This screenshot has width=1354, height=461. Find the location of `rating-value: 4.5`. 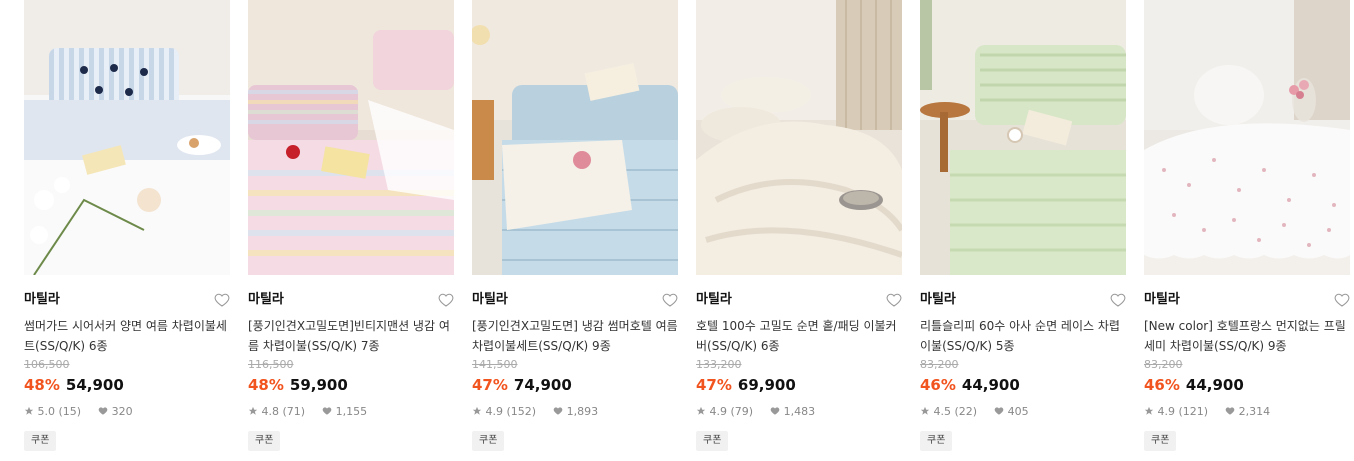

rating-value: 4.5 is located at coordinates (942, 411).